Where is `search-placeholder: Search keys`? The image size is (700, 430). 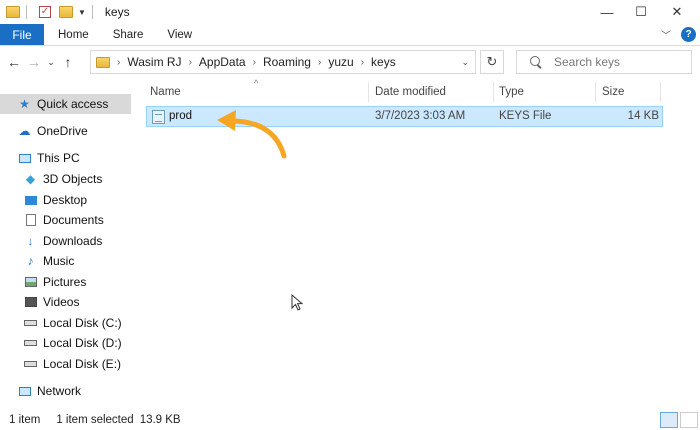
search-placeholder: Search keys is located at coordinates (587, 62).